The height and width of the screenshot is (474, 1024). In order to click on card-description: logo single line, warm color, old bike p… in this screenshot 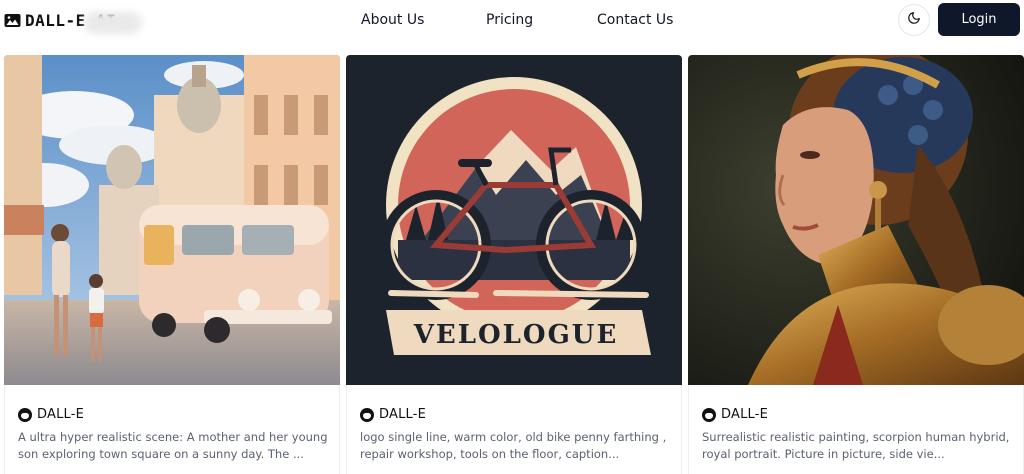, I will do `click(513, 445)`.